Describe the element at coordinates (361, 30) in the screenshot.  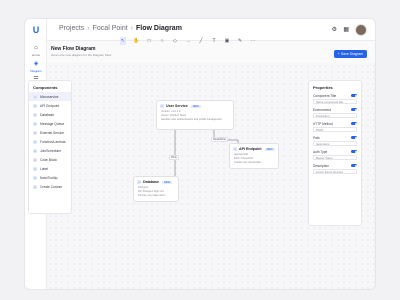
I see `avatar` at that location.